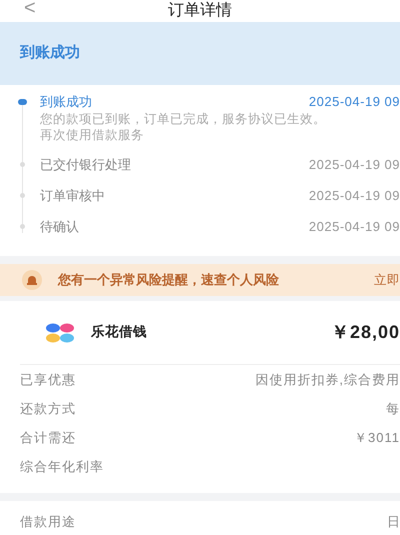  What do you see at coordinates (60, 332) in the screenshot?
I see `app-logo-icon` at bounding box center [60, 332].